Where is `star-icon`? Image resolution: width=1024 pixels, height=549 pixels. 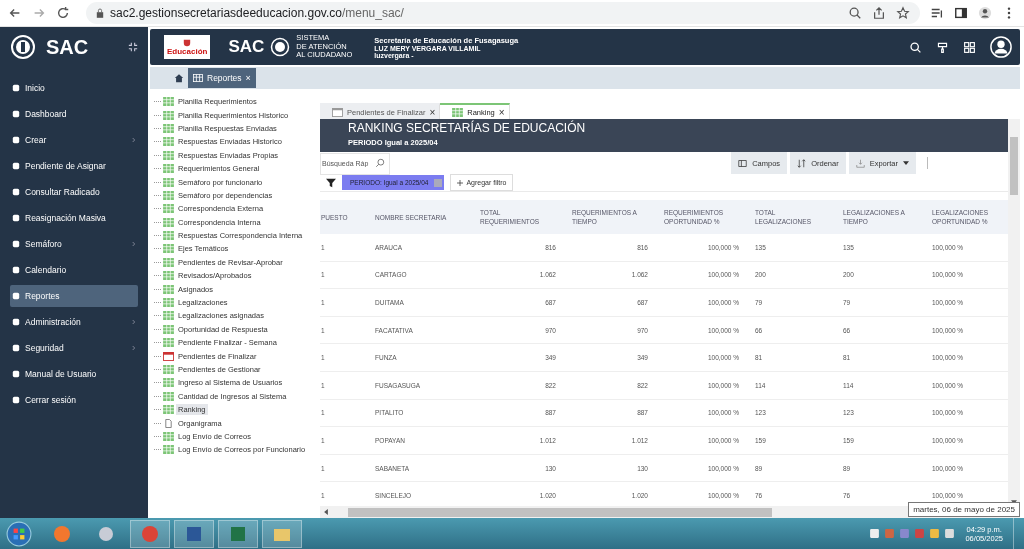
star-icon is located at coordinates (903, 13).